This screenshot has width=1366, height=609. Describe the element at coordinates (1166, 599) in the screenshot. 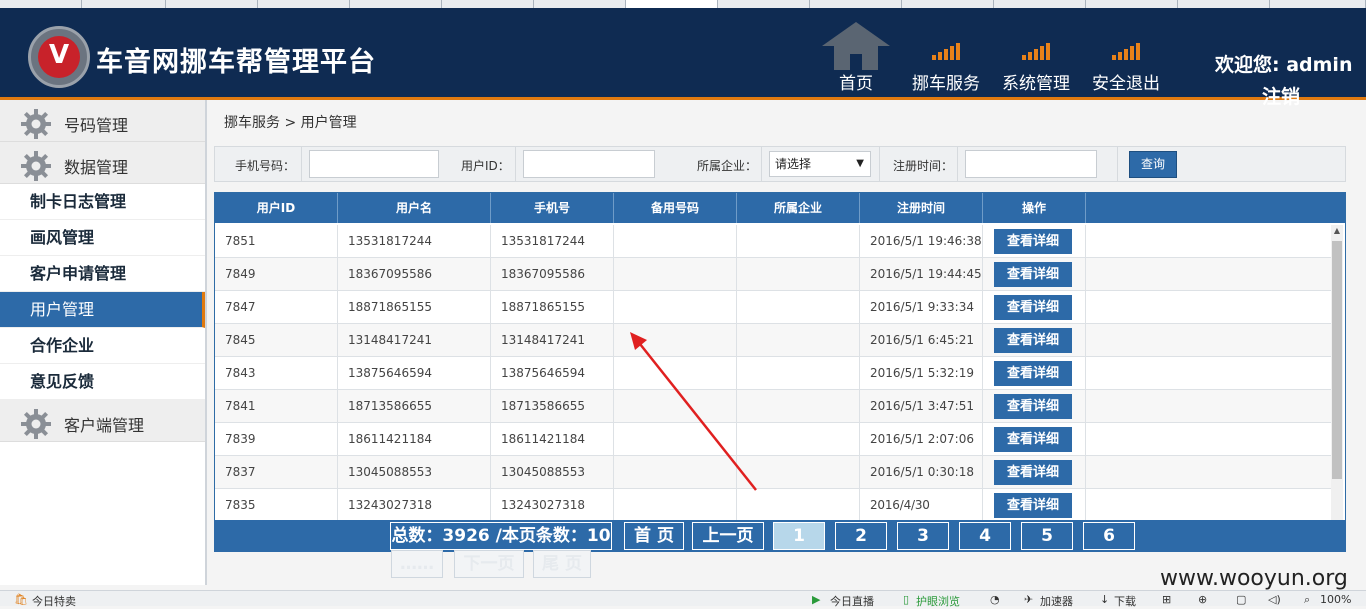

I see `window-icon: ⊞` at that location.